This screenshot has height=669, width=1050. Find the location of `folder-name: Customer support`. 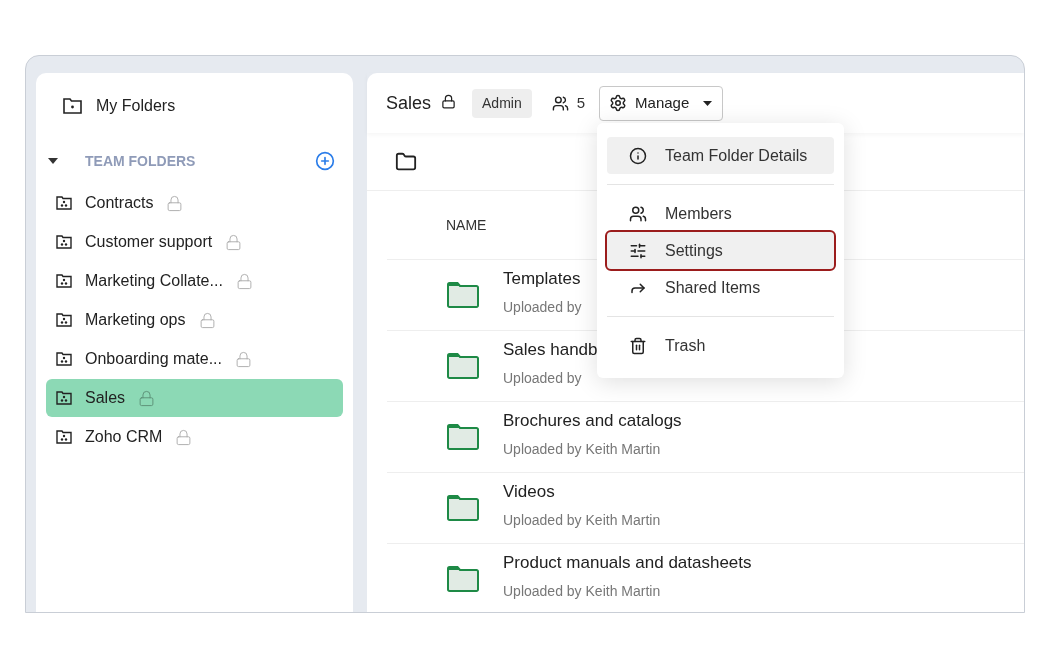

folder-name: Customer support is located at coordinates (149, 242).